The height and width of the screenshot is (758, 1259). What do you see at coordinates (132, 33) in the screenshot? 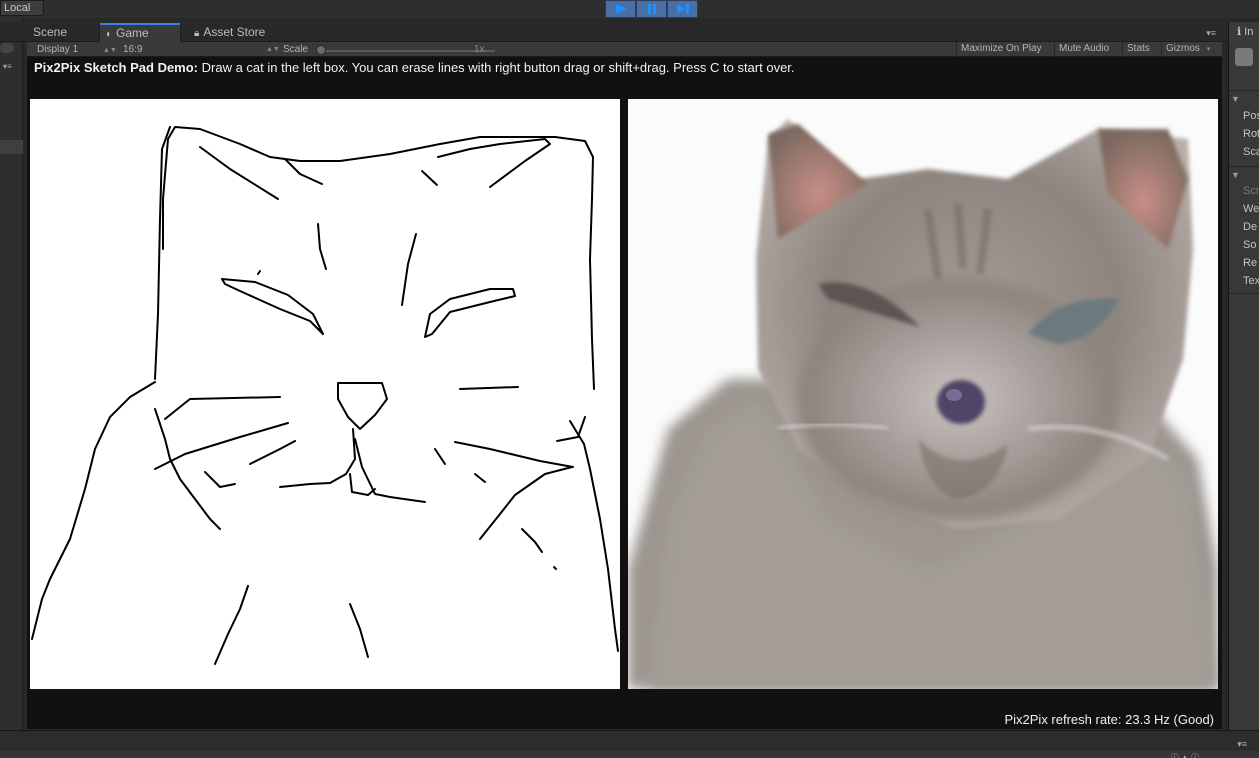
I see `tab-game-label: Game` at bounding box center [132, 33].